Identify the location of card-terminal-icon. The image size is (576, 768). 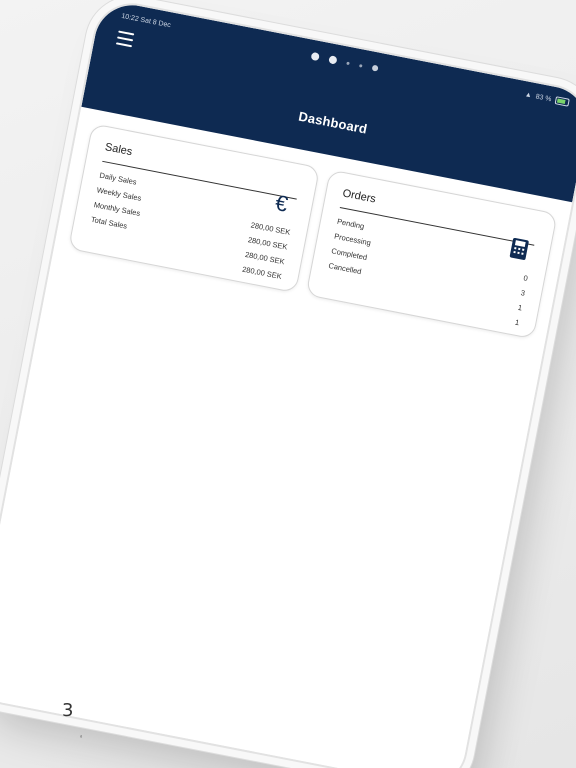
(519, 250).